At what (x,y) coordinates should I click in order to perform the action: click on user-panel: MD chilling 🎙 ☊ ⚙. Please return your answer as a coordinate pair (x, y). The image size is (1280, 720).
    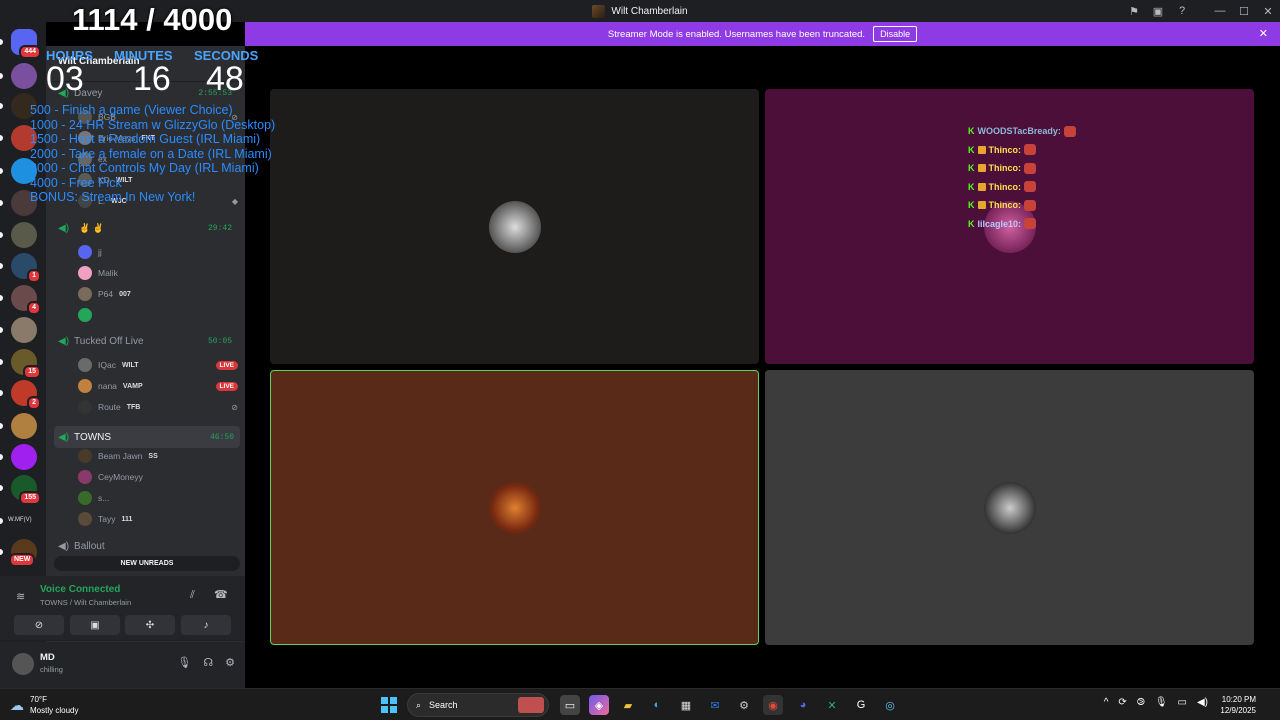
    Looking at the image, I should click on (122, 665).